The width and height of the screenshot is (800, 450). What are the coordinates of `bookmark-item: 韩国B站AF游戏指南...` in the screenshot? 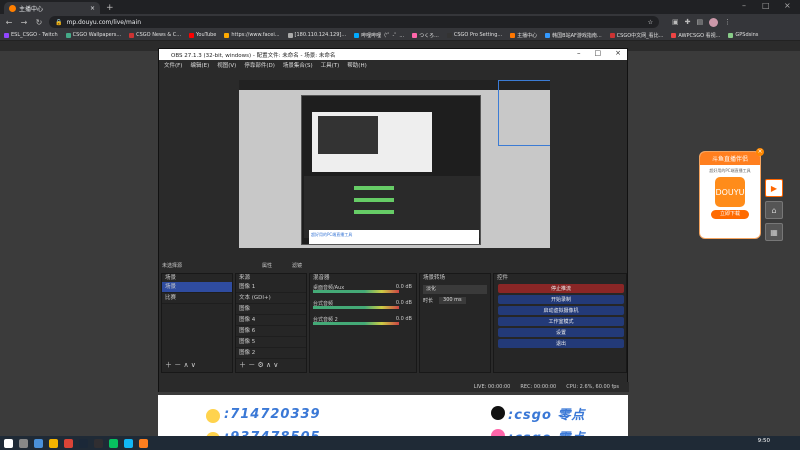 It's located at (573, 35).